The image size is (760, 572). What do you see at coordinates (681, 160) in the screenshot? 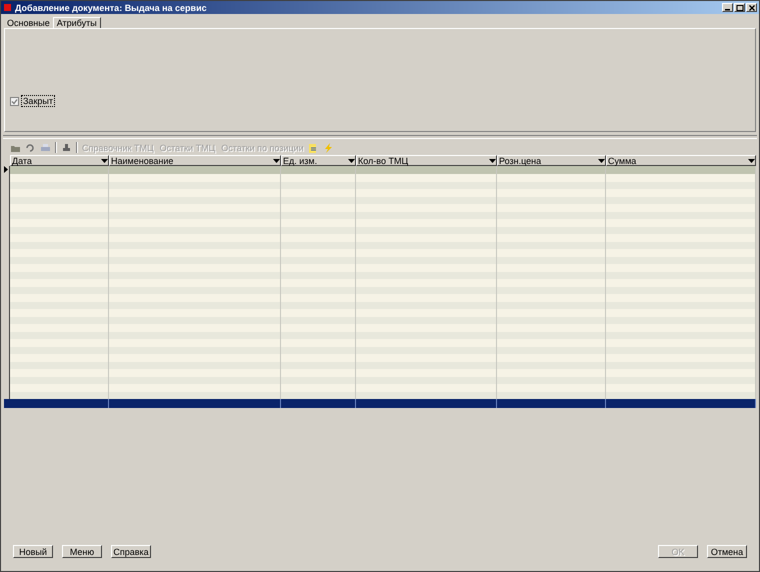
I see `column-header: Сумма` at bounding box center [681, 160].